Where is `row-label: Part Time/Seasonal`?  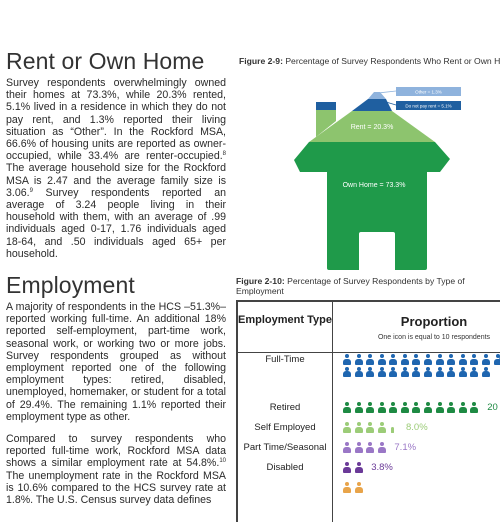 row-label: Part Time/Seasonal is located at coordinates (285, 447).